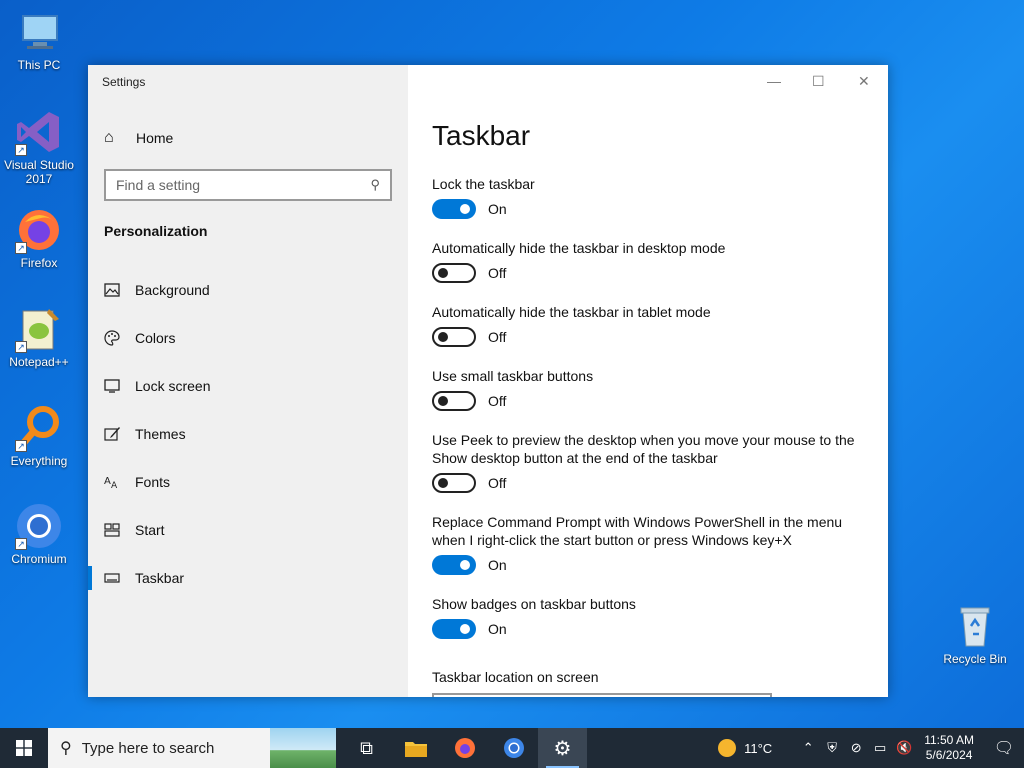  I want to click on task-view-button: ⧉, so click(366, 748).